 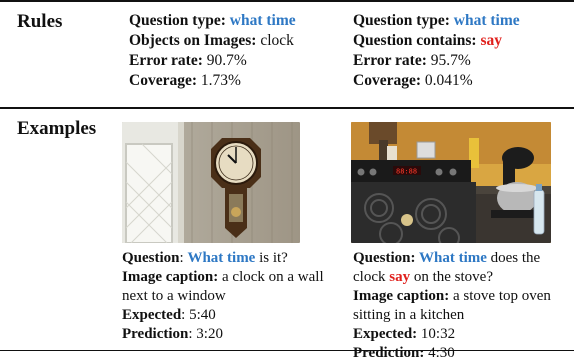 What do you see at coordinates (404, 353) in the screenshot?
I see `example-2-prediction: Prediction: 4:30` at bounding box center [404, 353].